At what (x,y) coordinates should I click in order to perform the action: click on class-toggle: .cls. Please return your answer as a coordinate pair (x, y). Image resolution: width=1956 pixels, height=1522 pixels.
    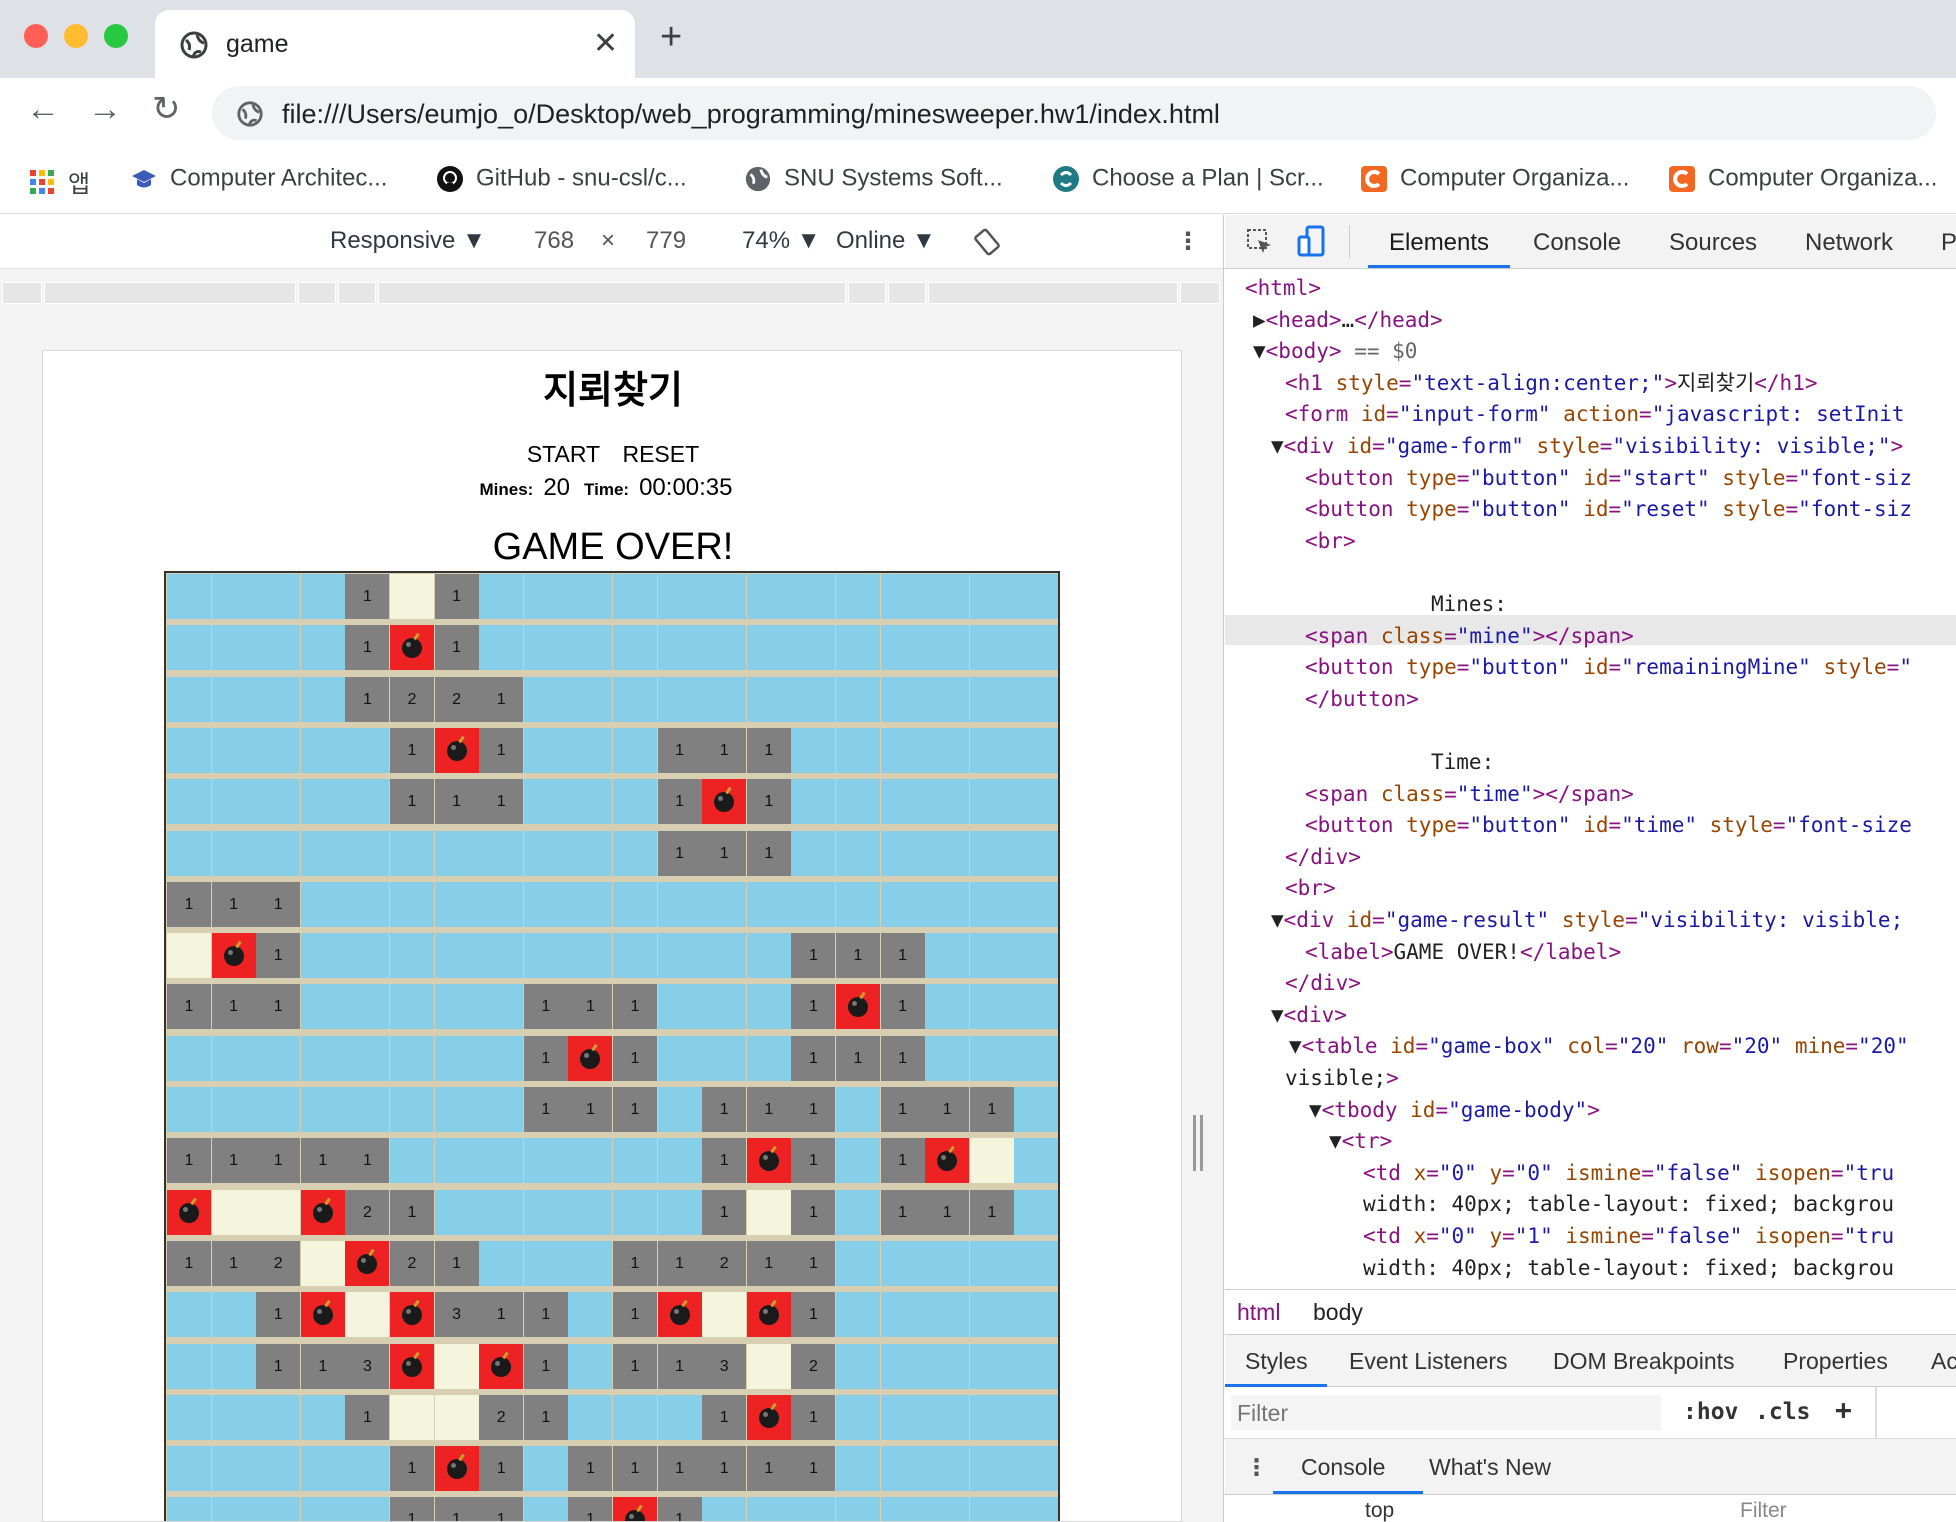
    Looking at the image, I should click on (1782, 1412).